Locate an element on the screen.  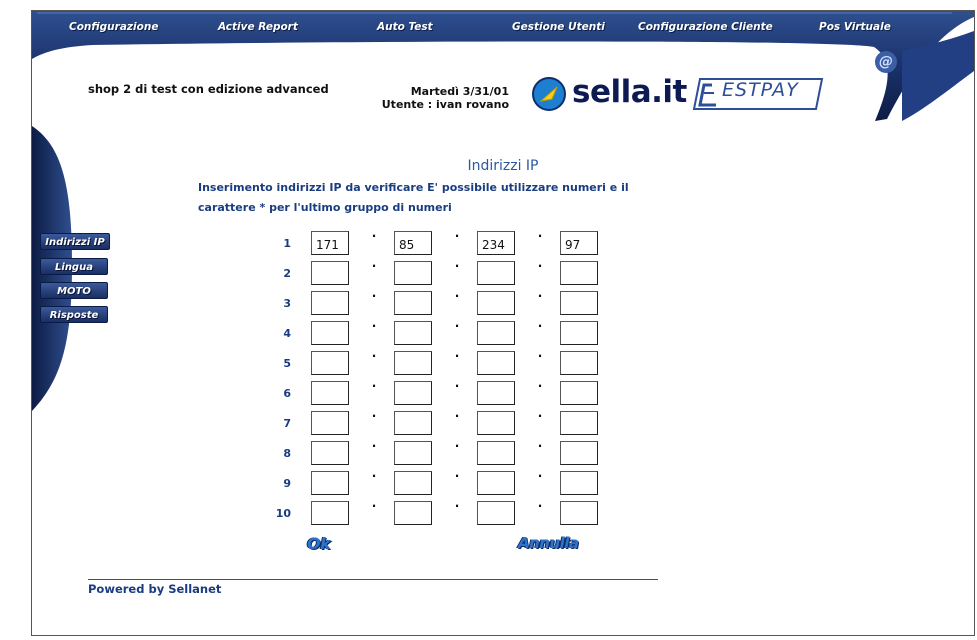
current-user: Utente : ivan rovano is located at coordinates (445, 104).